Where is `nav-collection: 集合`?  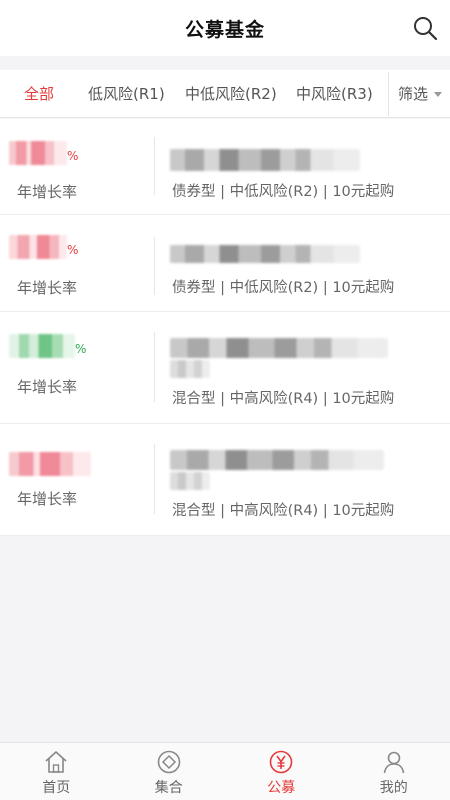 nav-collection: 集合 is located at coordinates (169, 771).